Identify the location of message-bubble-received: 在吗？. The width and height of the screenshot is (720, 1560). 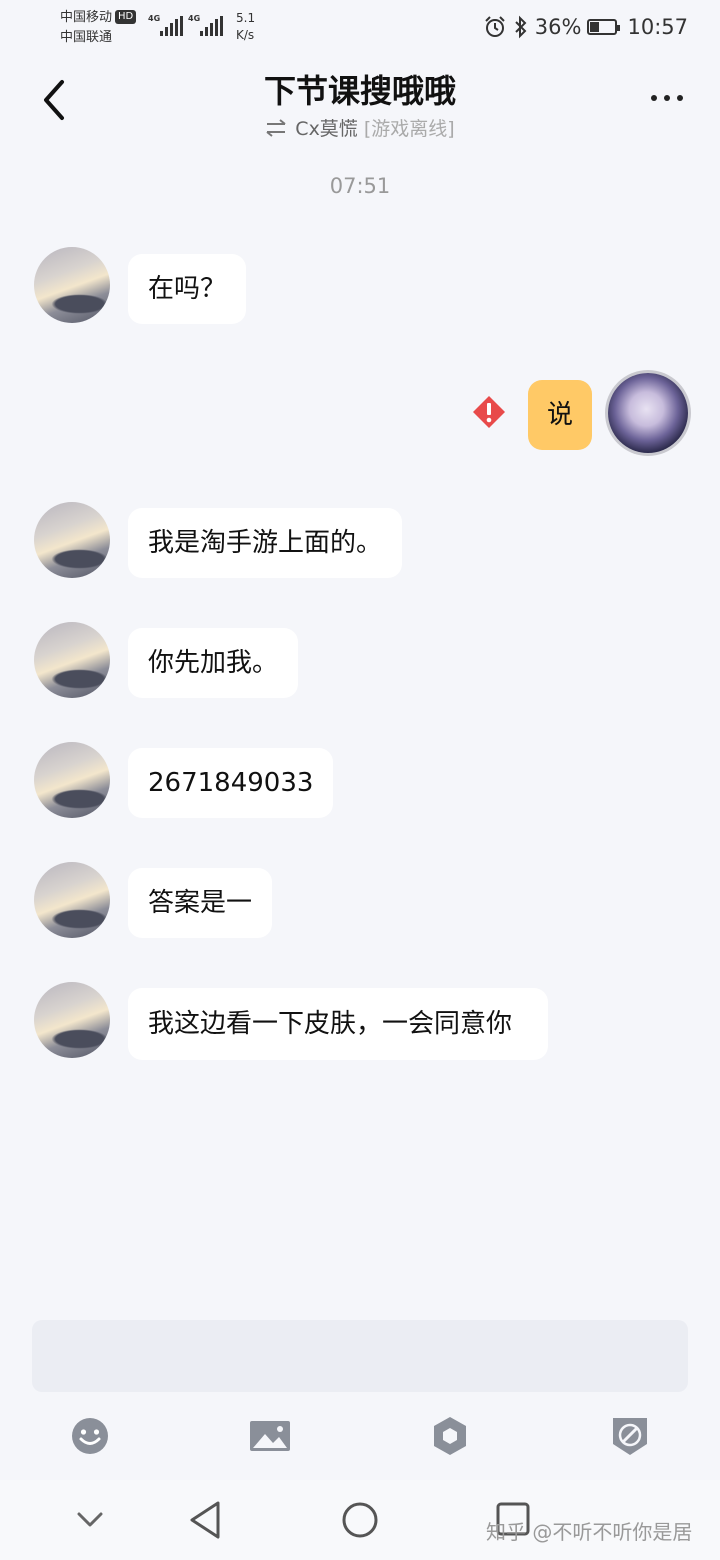
(187, 289).